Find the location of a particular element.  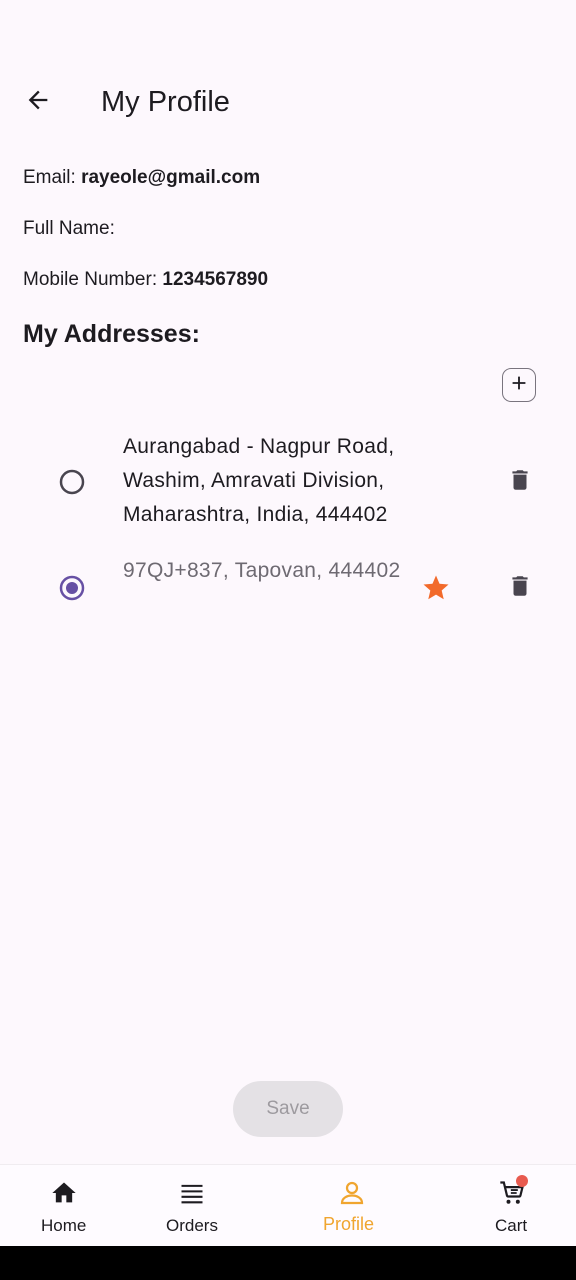

nav-orders: Orders is located at coordinates (192, 1206).